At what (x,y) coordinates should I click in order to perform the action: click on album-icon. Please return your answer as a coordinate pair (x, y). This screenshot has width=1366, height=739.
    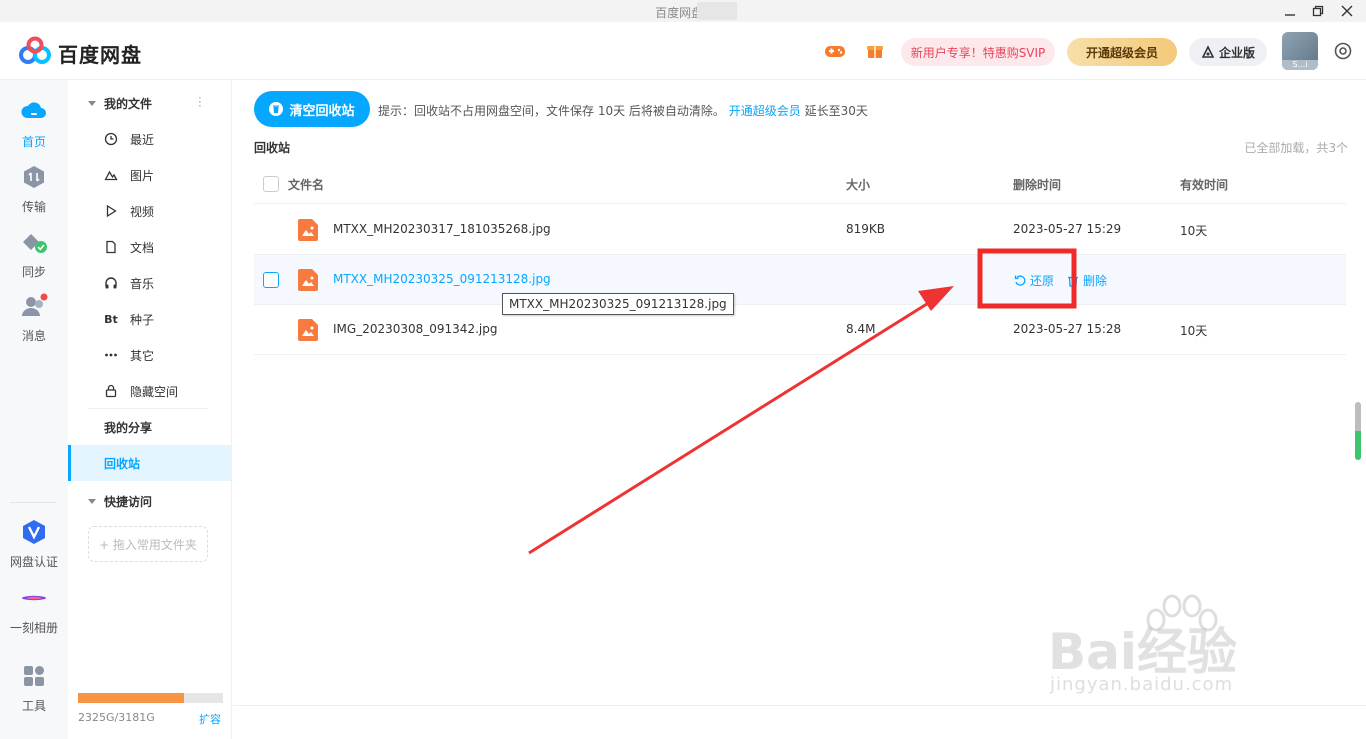
    Looking at the image, I should click on (34, 598).